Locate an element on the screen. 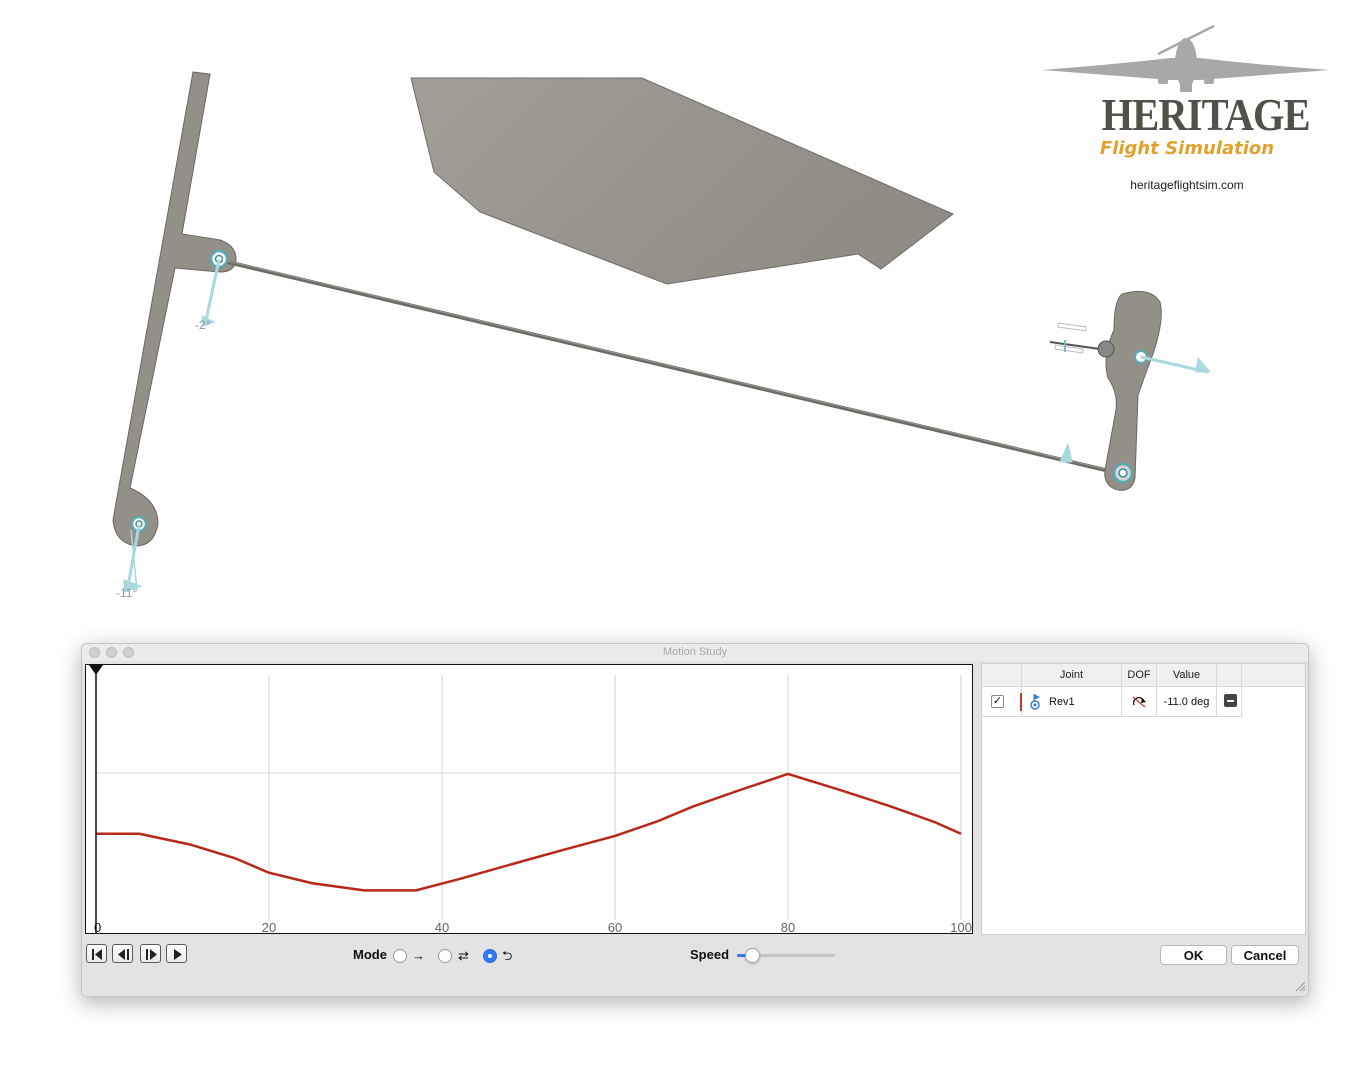  column-header-dof: DOF is located at coordinates (1139, 675).